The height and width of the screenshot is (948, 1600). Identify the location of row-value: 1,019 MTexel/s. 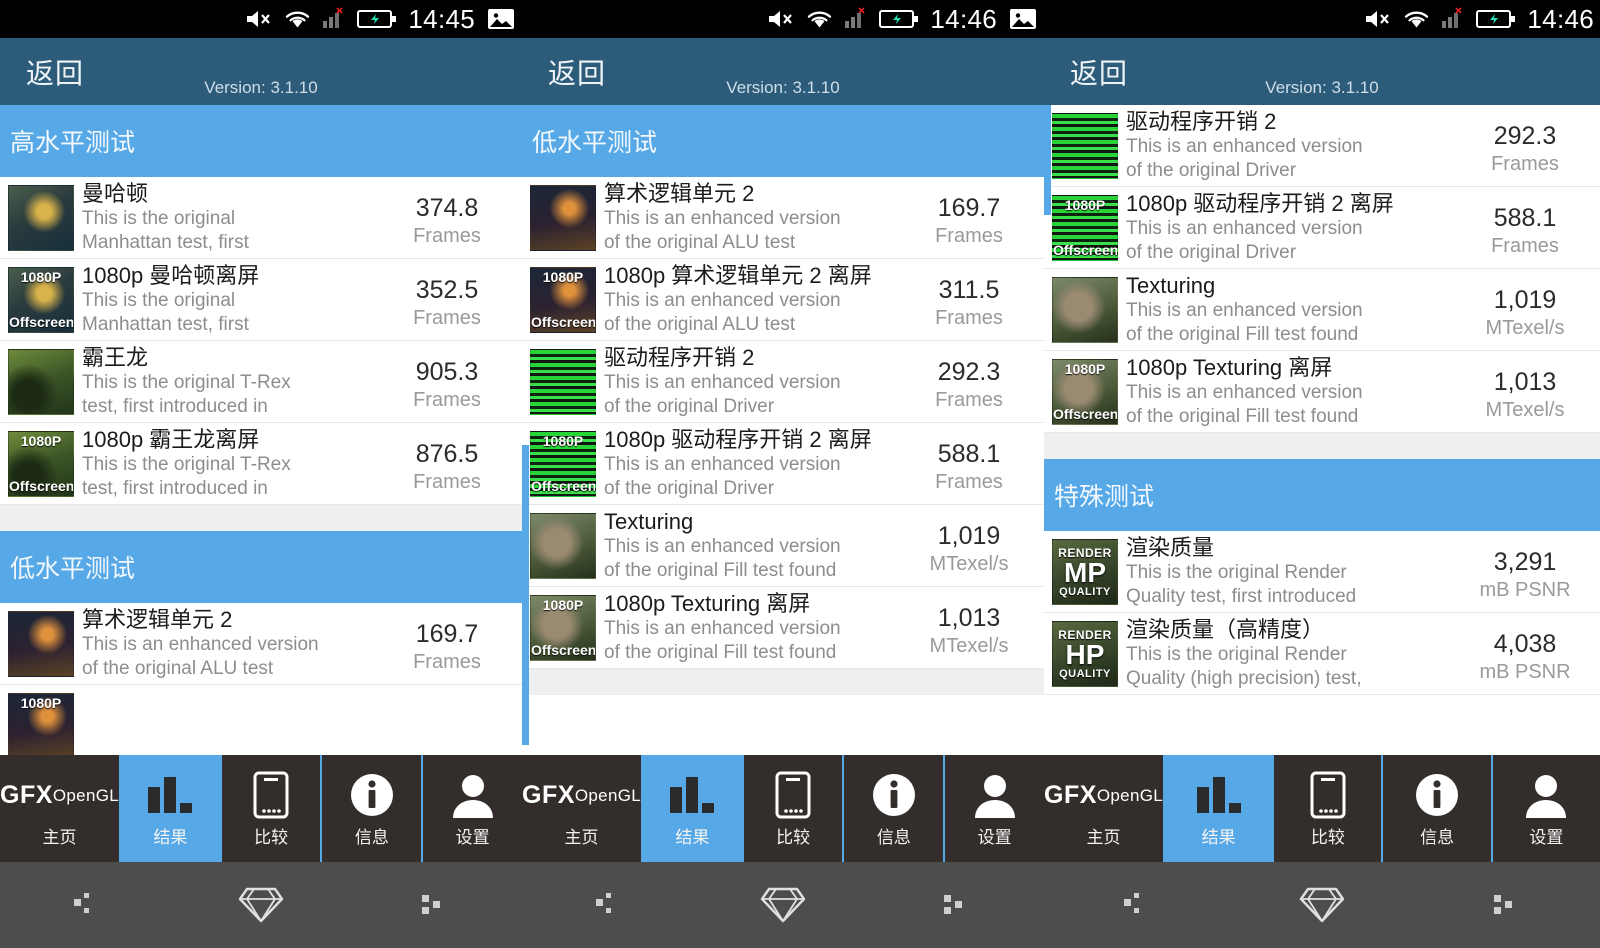
(1525, 307).